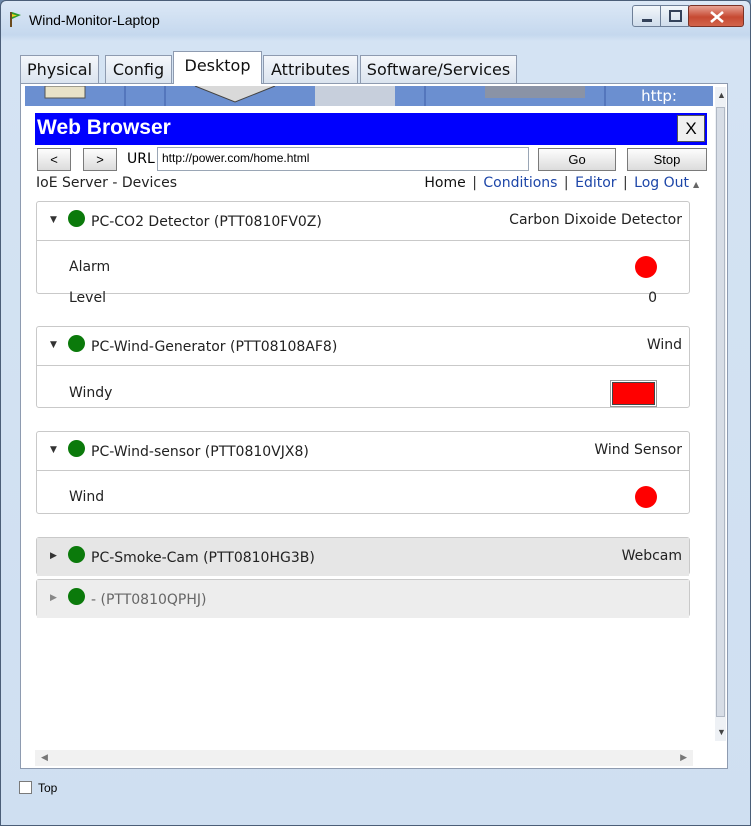  What do you see at coordinates (343, 159) in the screenshot?
I see `url-input: http://power.com/home.html` at bounding box center [343, 159].